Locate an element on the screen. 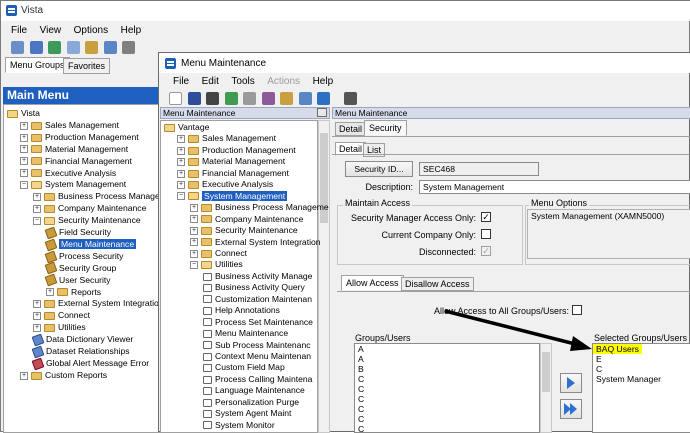 The width and height of the screenshot is (690, 433). main-menu-tree-item: + Sales Management is located at coordinates (69, 125).